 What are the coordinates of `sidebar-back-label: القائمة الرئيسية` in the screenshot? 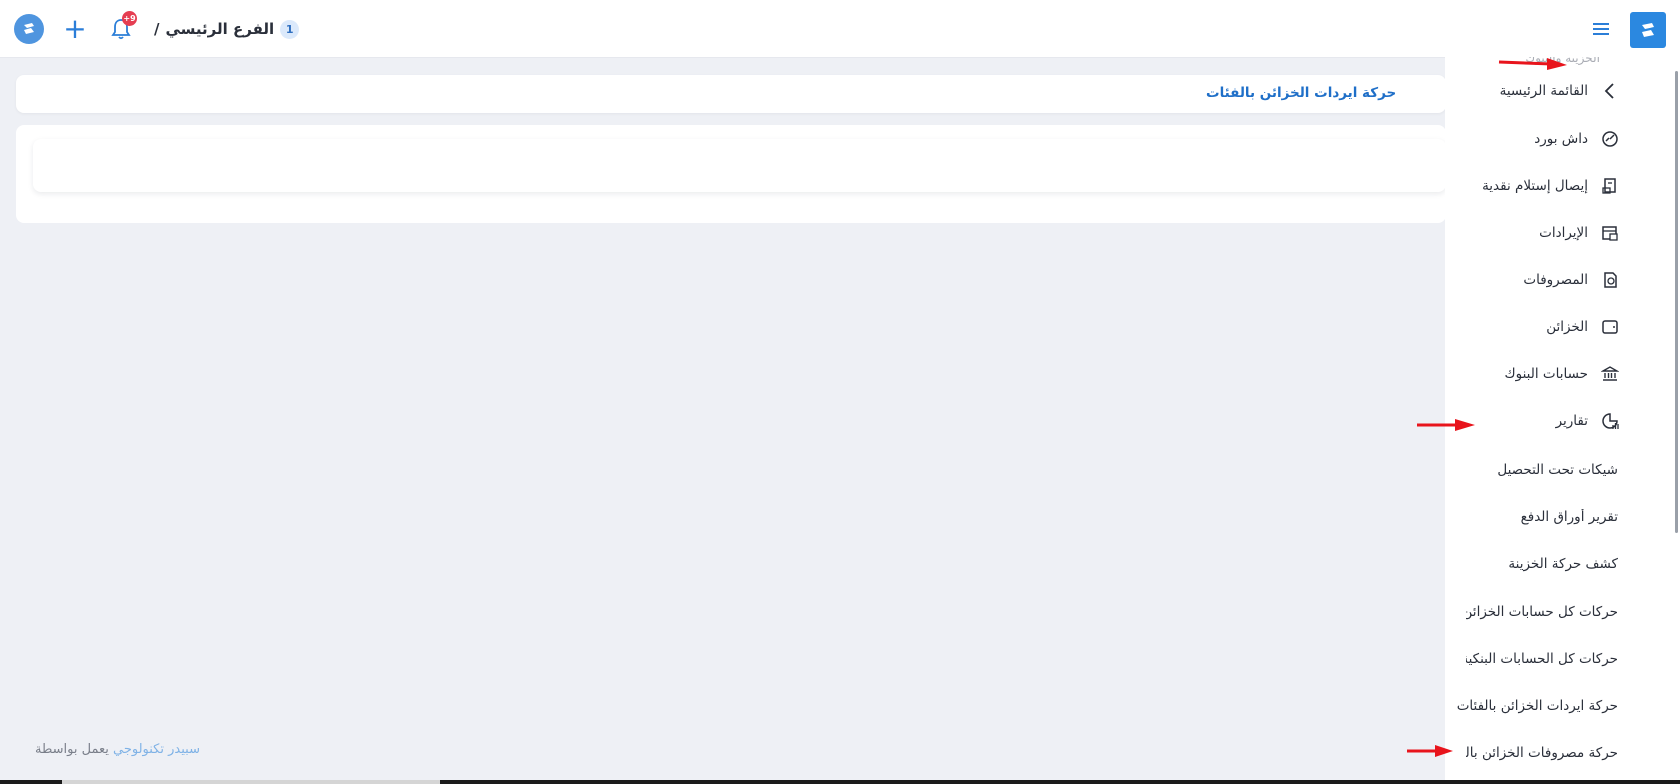 It's located at (1543, 91).